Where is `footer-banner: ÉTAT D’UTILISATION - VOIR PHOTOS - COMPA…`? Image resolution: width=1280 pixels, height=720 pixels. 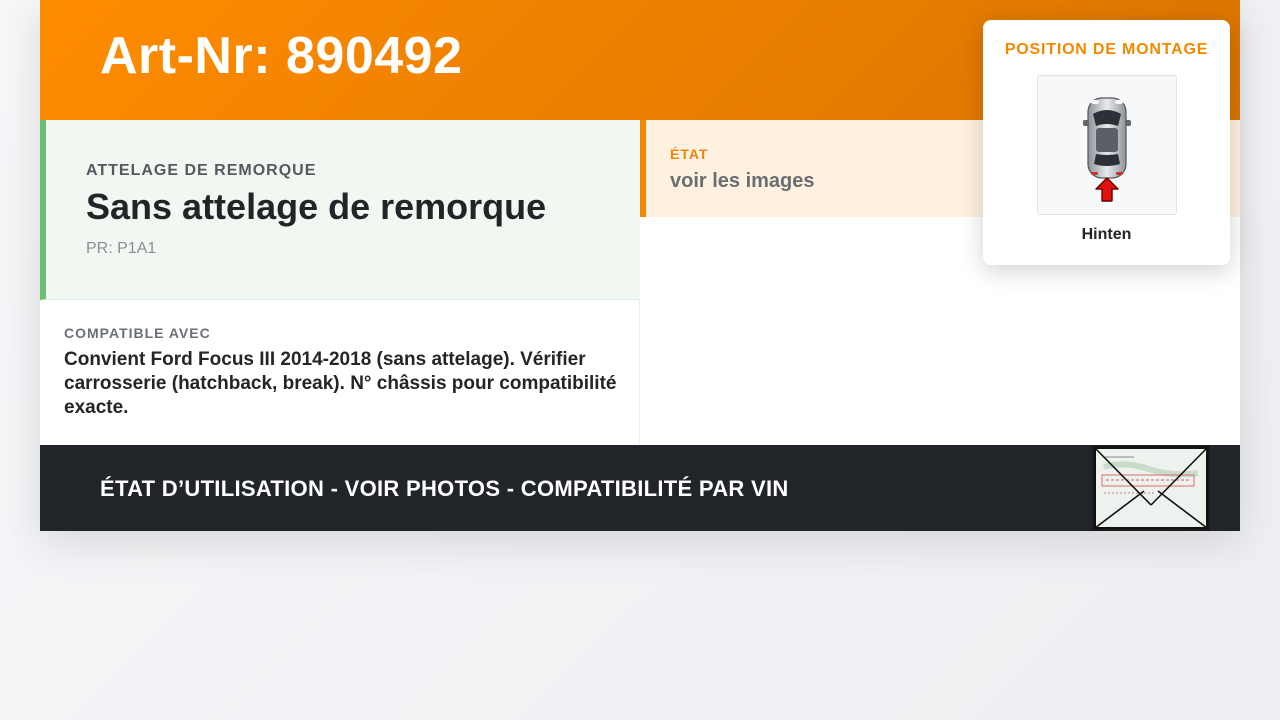
footer-banner: ÉTAT D’UTILISATION - VOIR PHOTOS - COMPA… is located at coordinates (640, 488).